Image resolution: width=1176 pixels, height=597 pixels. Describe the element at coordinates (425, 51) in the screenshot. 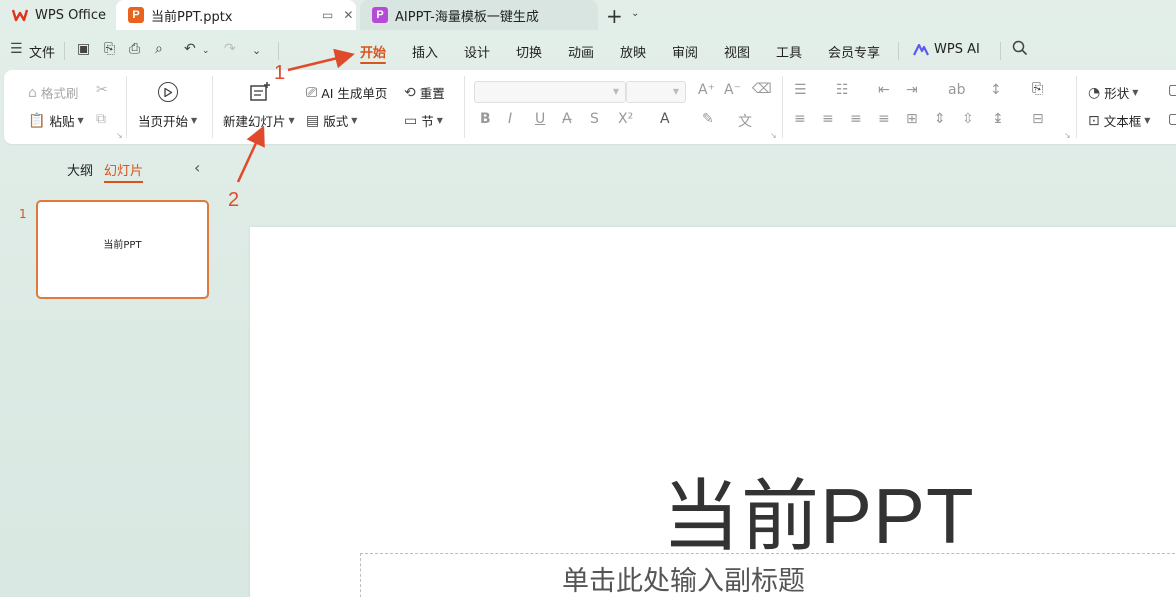

I see `menu-insert: 插入` at that location.